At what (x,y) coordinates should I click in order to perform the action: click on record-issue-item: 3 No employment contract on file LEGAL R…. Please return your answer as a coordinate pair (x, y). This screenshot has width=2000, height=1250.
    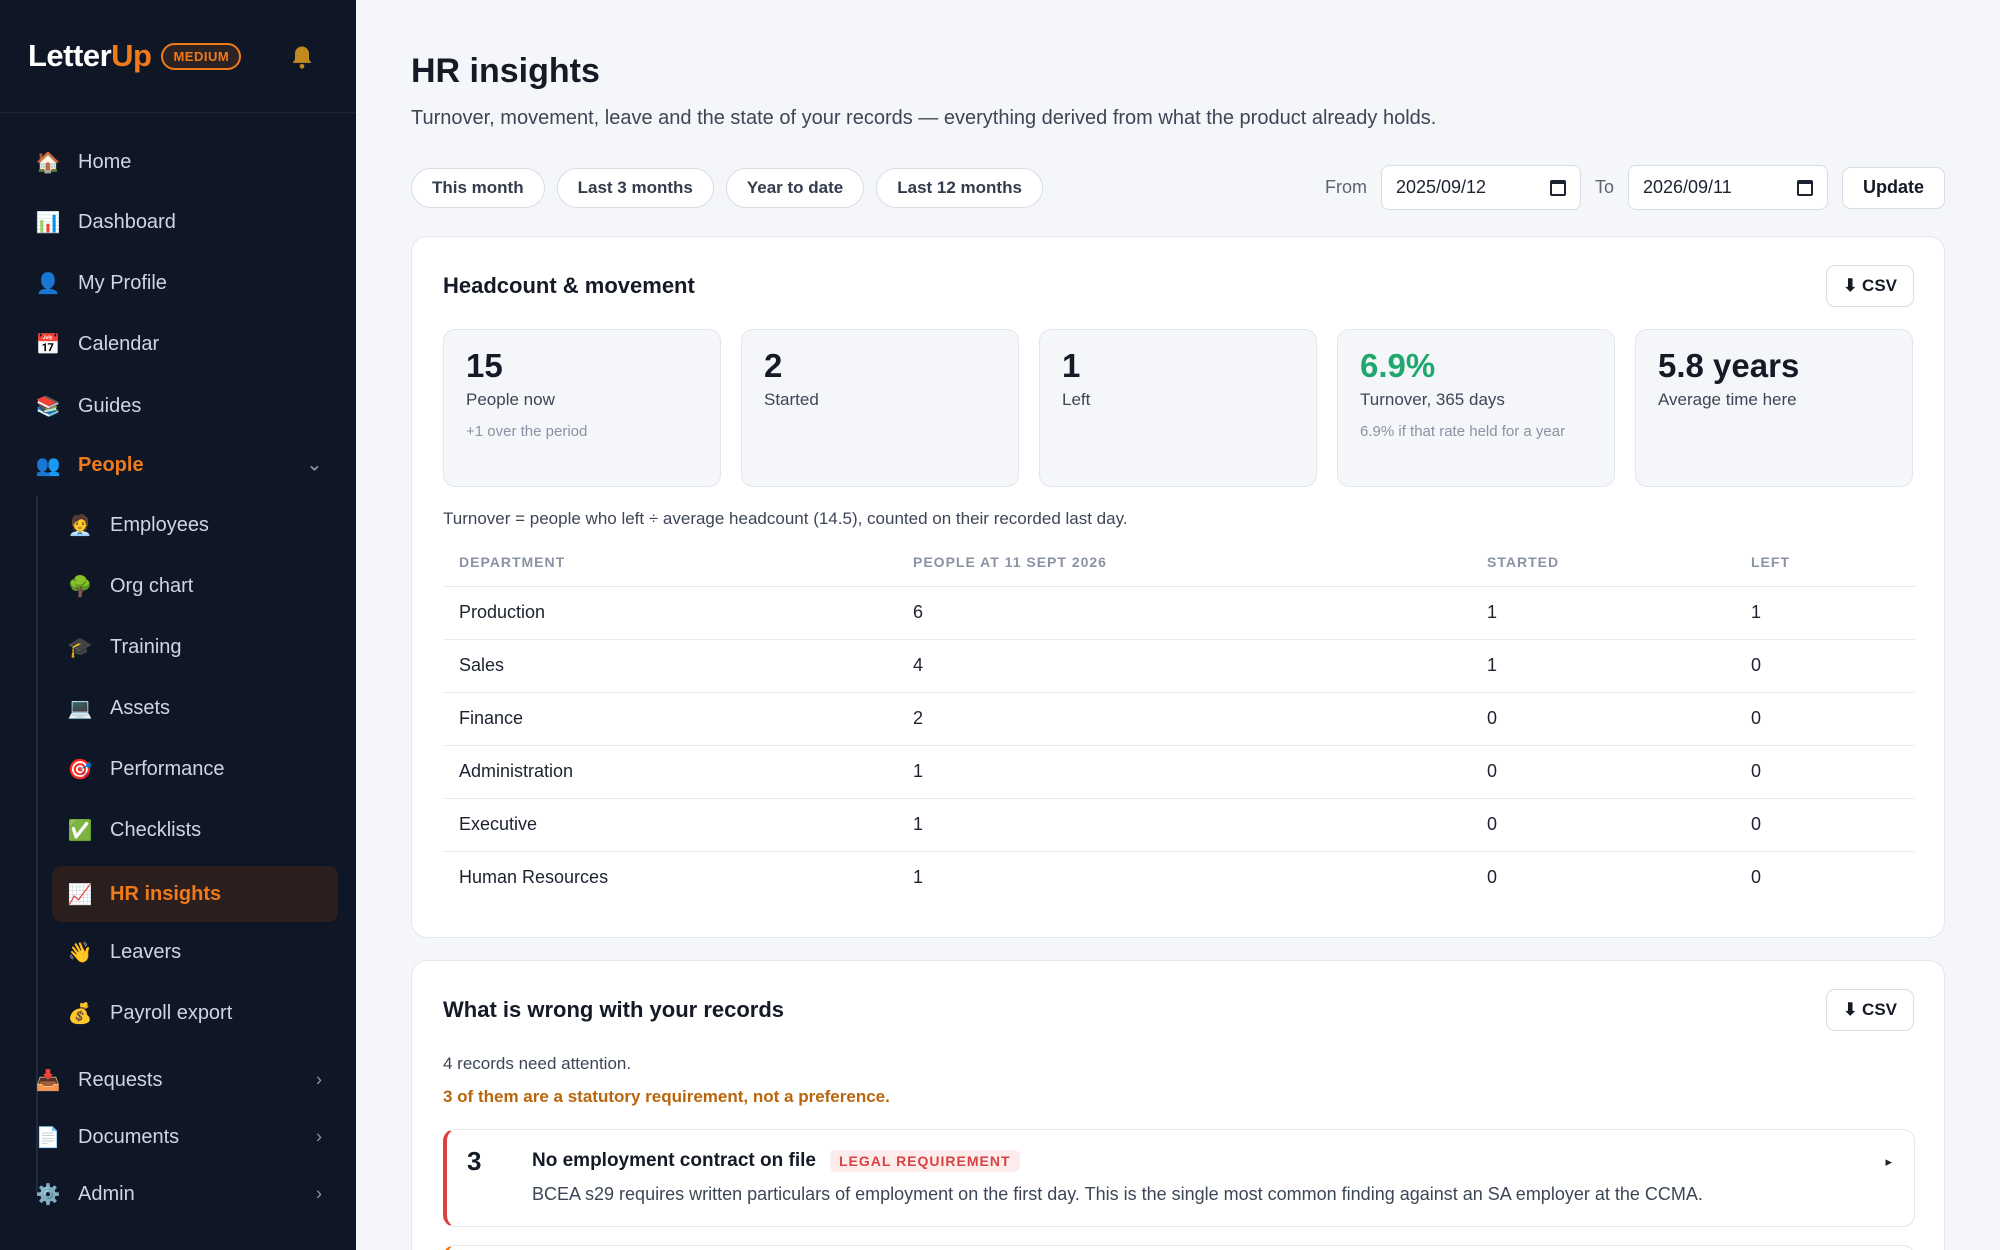
    Looking at the image, I should click on (1179, 1178).